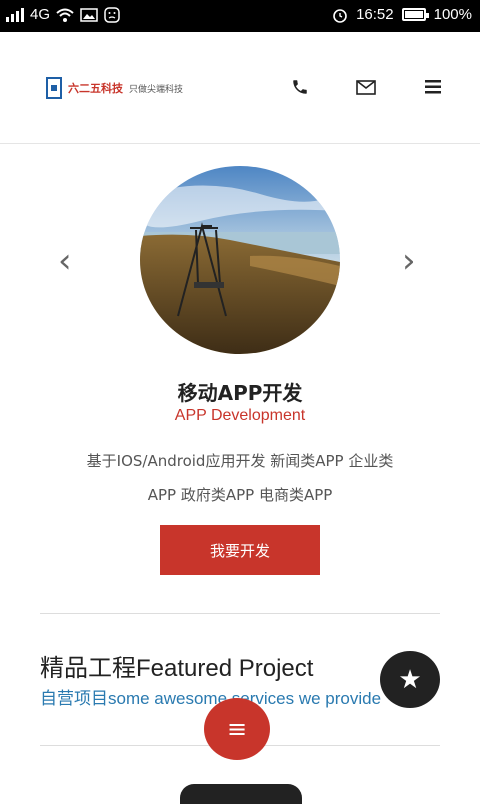 The image size is (480, 804). What do you see at coordinates (409, 261) in the screenshot?
I see `next-arrow-icon: ›` at bounding box center [409, 261].